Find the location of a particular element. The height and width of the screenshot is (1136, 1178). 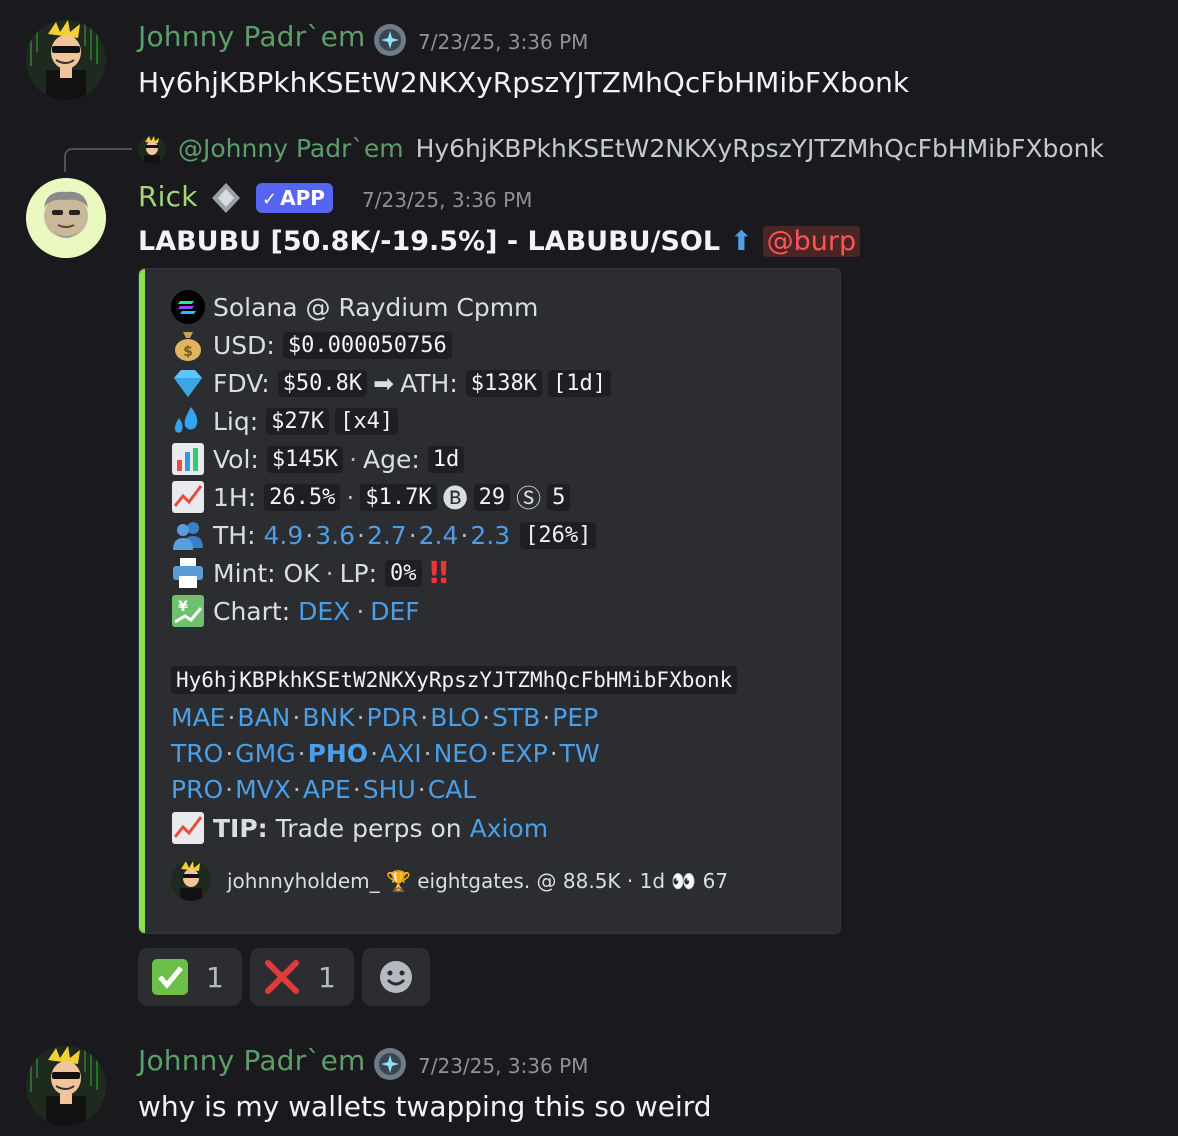

smiley-icon is located at coordinates (396, 977).